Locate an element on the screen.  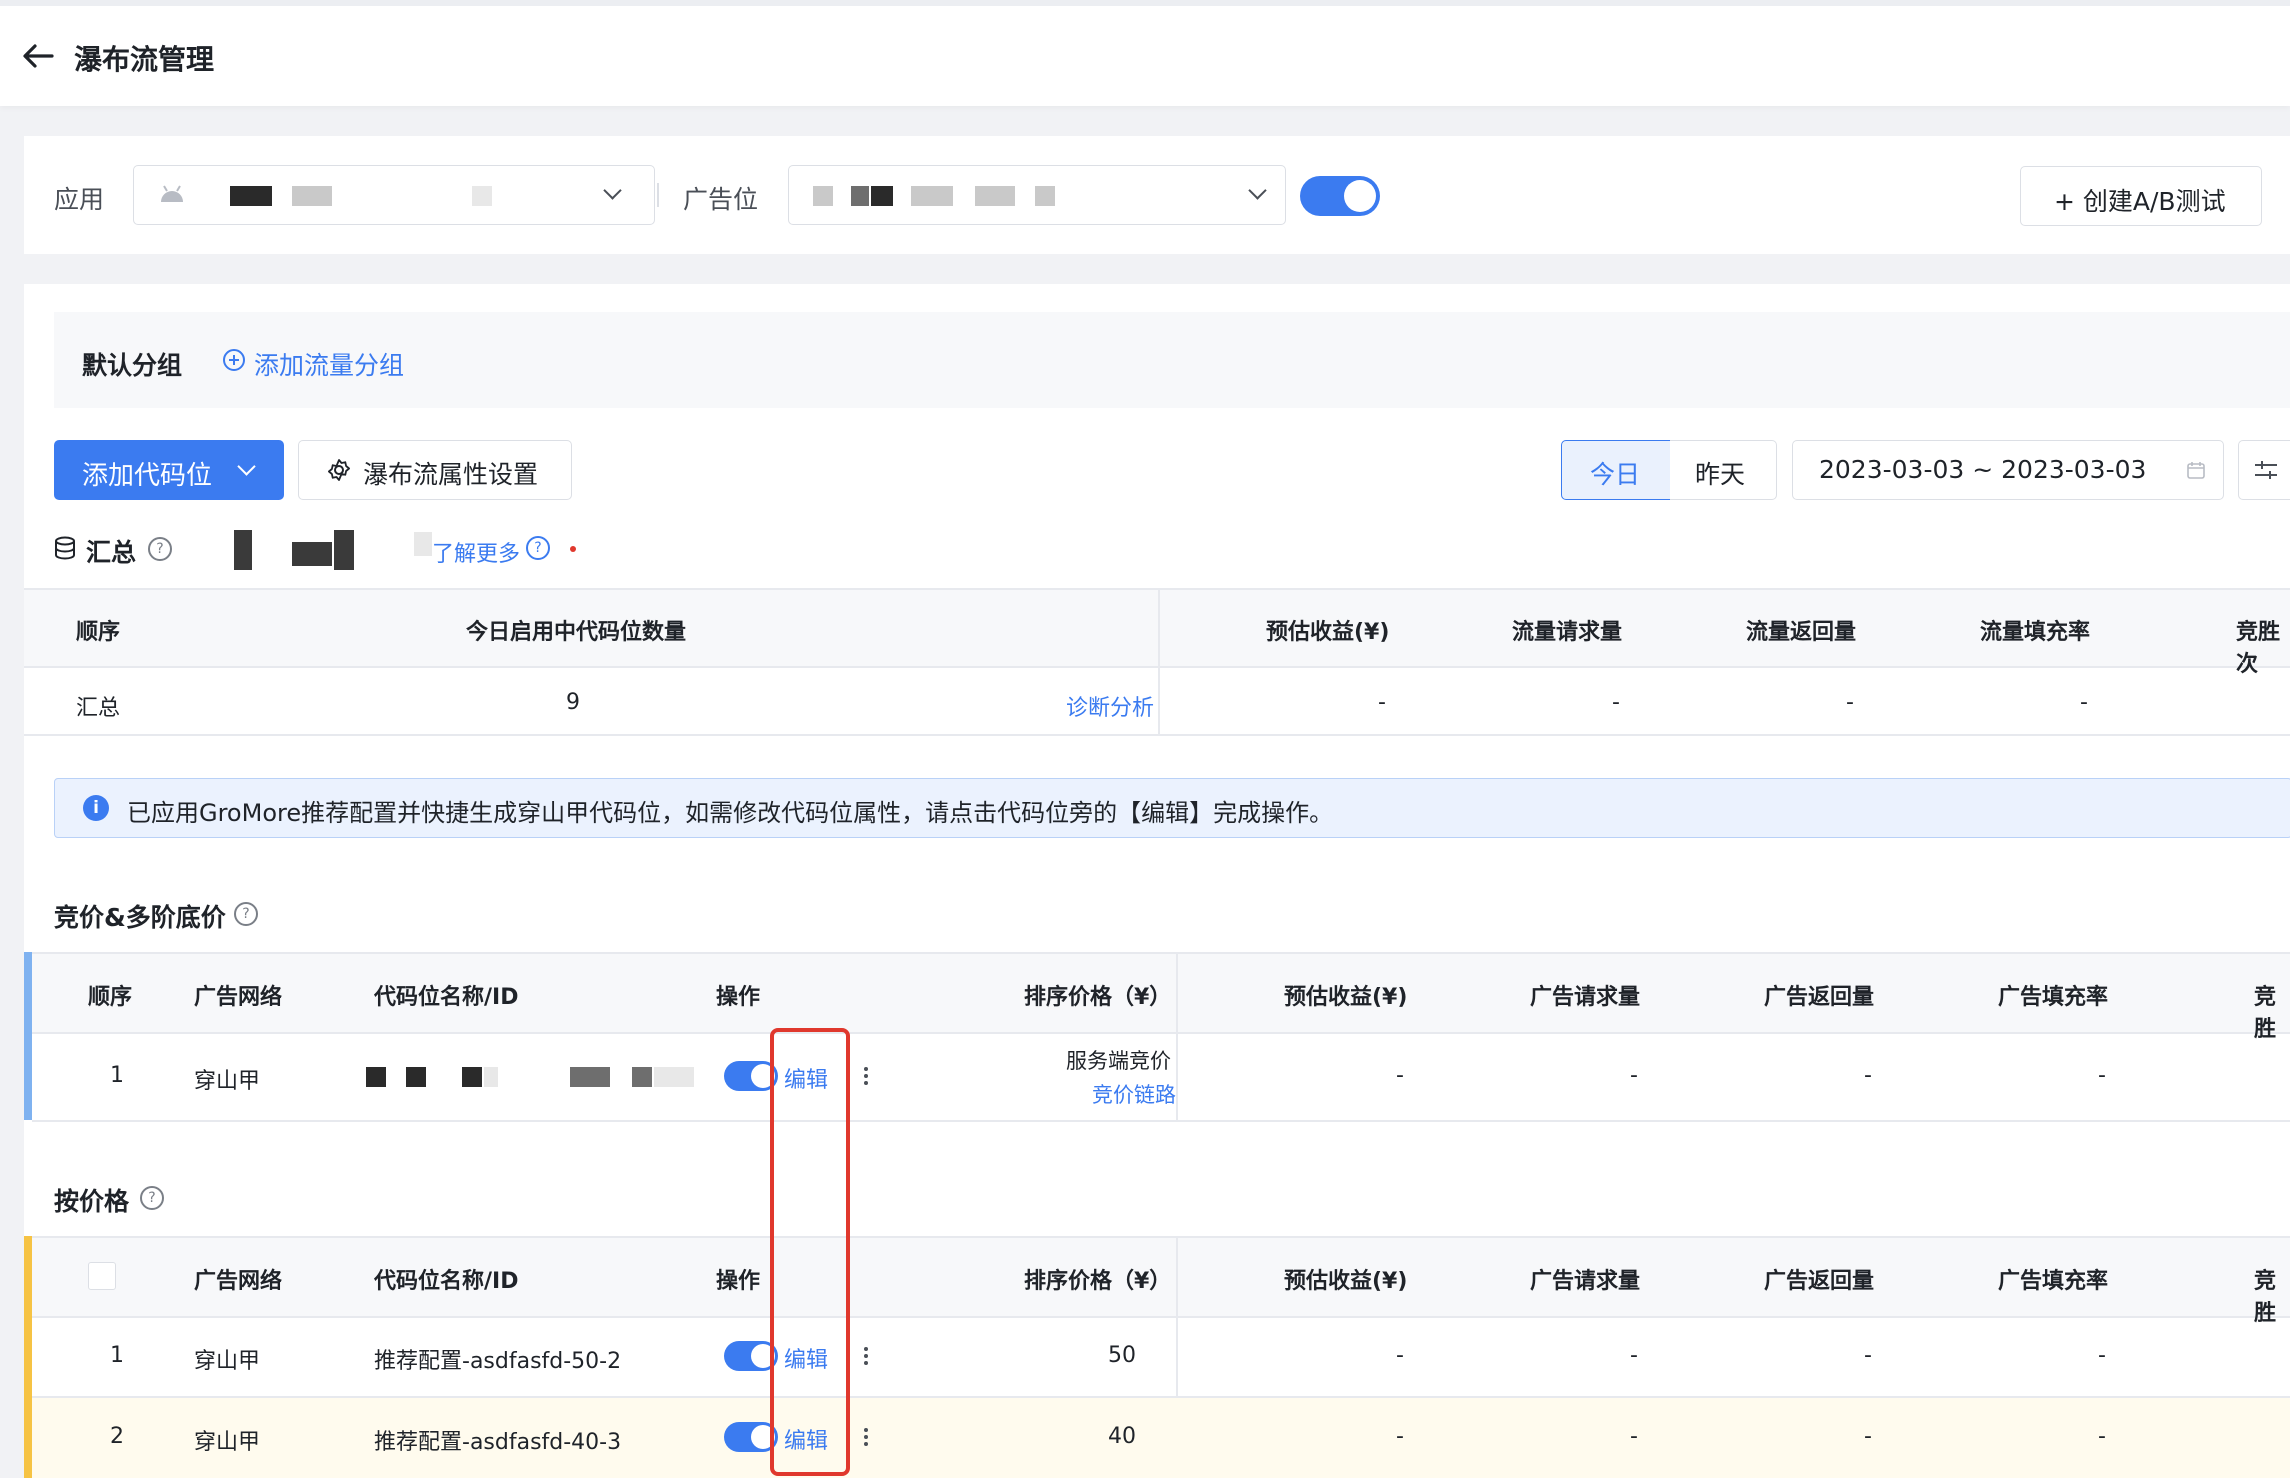
app-label: 应用 is located at coordinates (79, 199).